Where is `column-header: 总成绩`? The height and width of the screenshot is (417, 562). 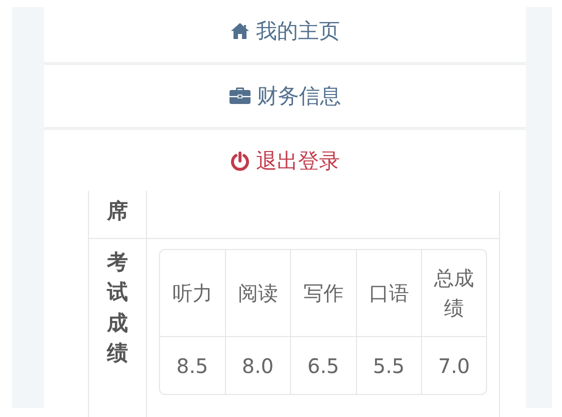
column-header: 总成绩 is located at coordinates (454, 293).